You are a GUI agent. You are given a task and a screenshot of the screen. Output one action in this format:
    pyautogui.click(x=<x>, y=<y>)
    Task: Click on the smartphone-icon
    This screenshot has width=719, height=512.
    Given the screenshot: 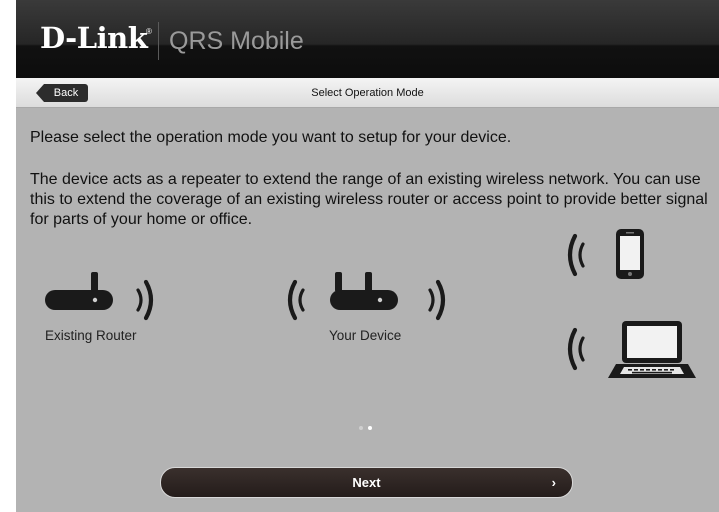 What is the action you would take?
    pyautogui.click(x=630, y=254)
    